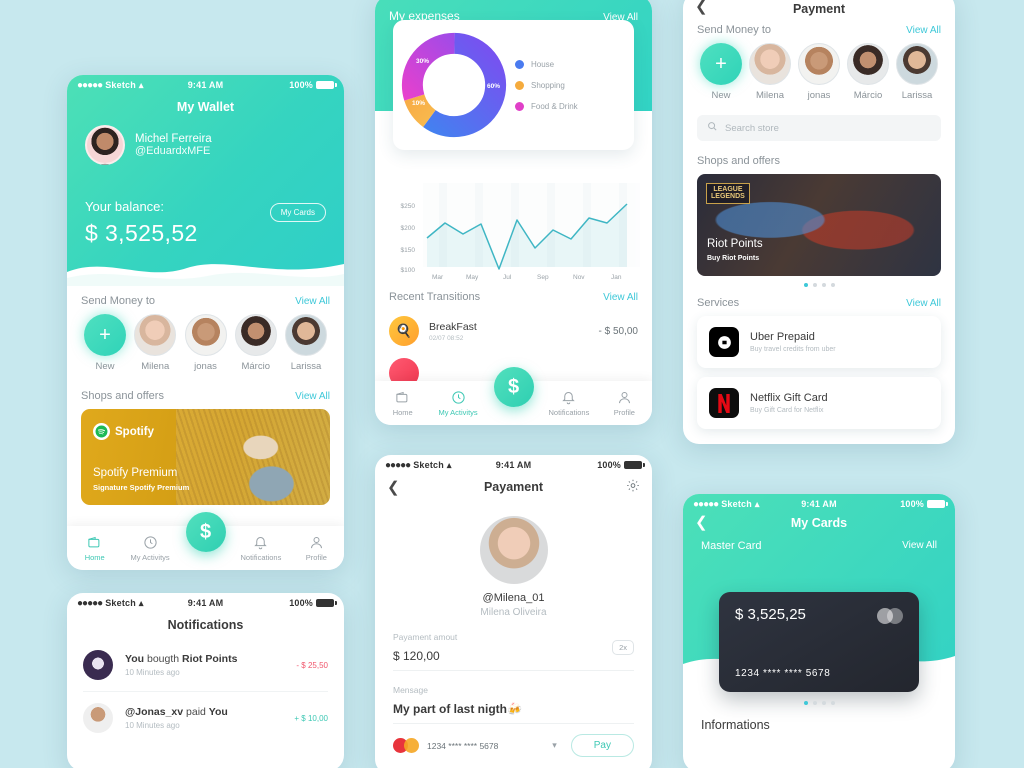 The height and width of the screenshot is (768, 1024). What do you see at coordinates (513, 651) in the screenshot?
I see `amount-field: Payament amout $ 120,00 2x` at bounding box center [513, 651].